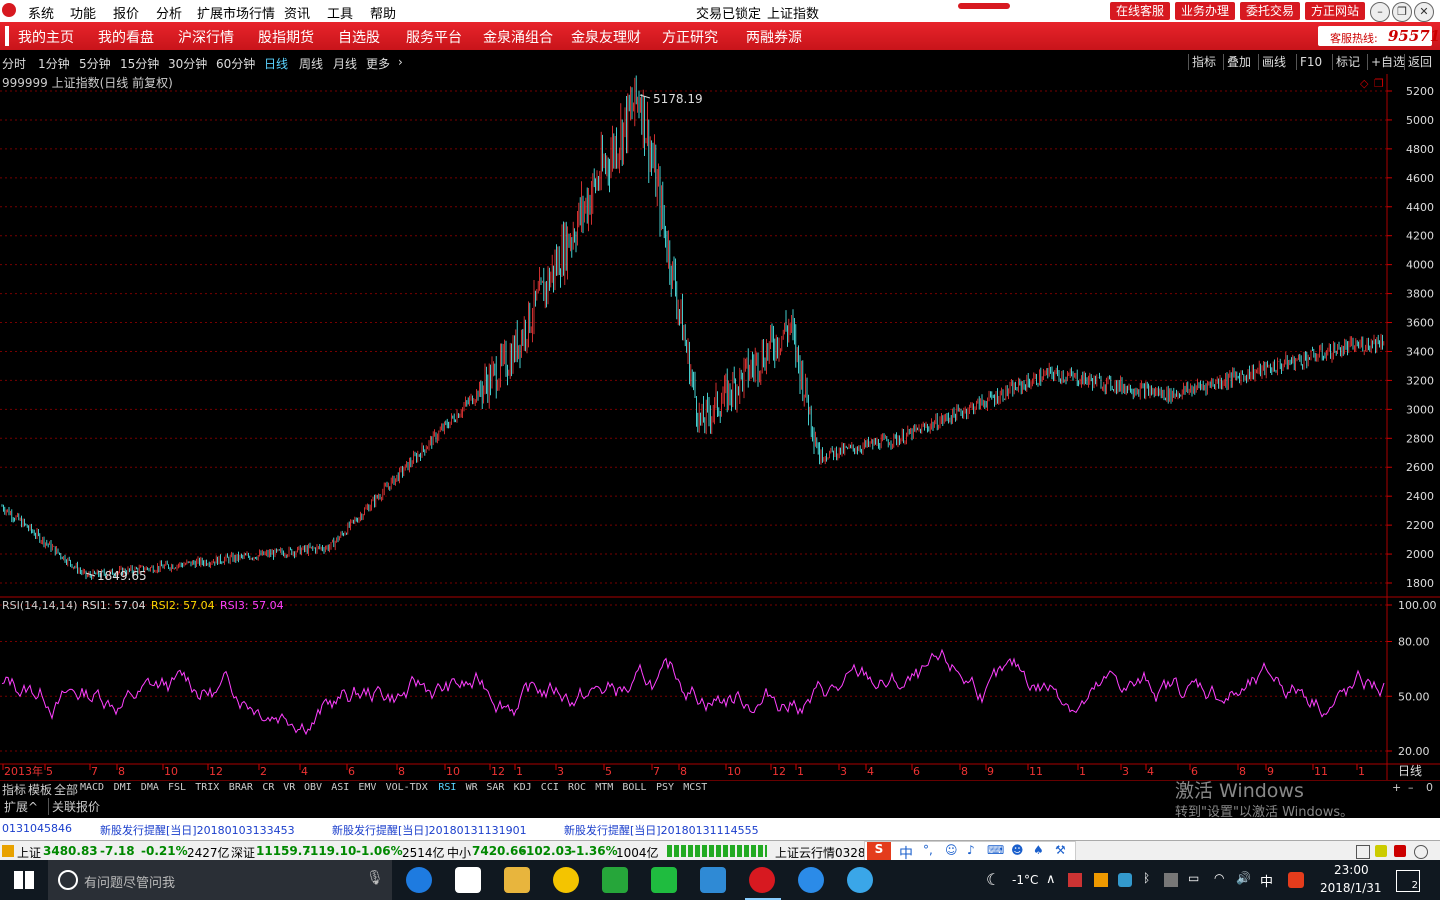 The image size is (1440, 900). Describe the element at coordinates (14, 63) in the screenshot. I see `period-intraday: 分时` at that location.